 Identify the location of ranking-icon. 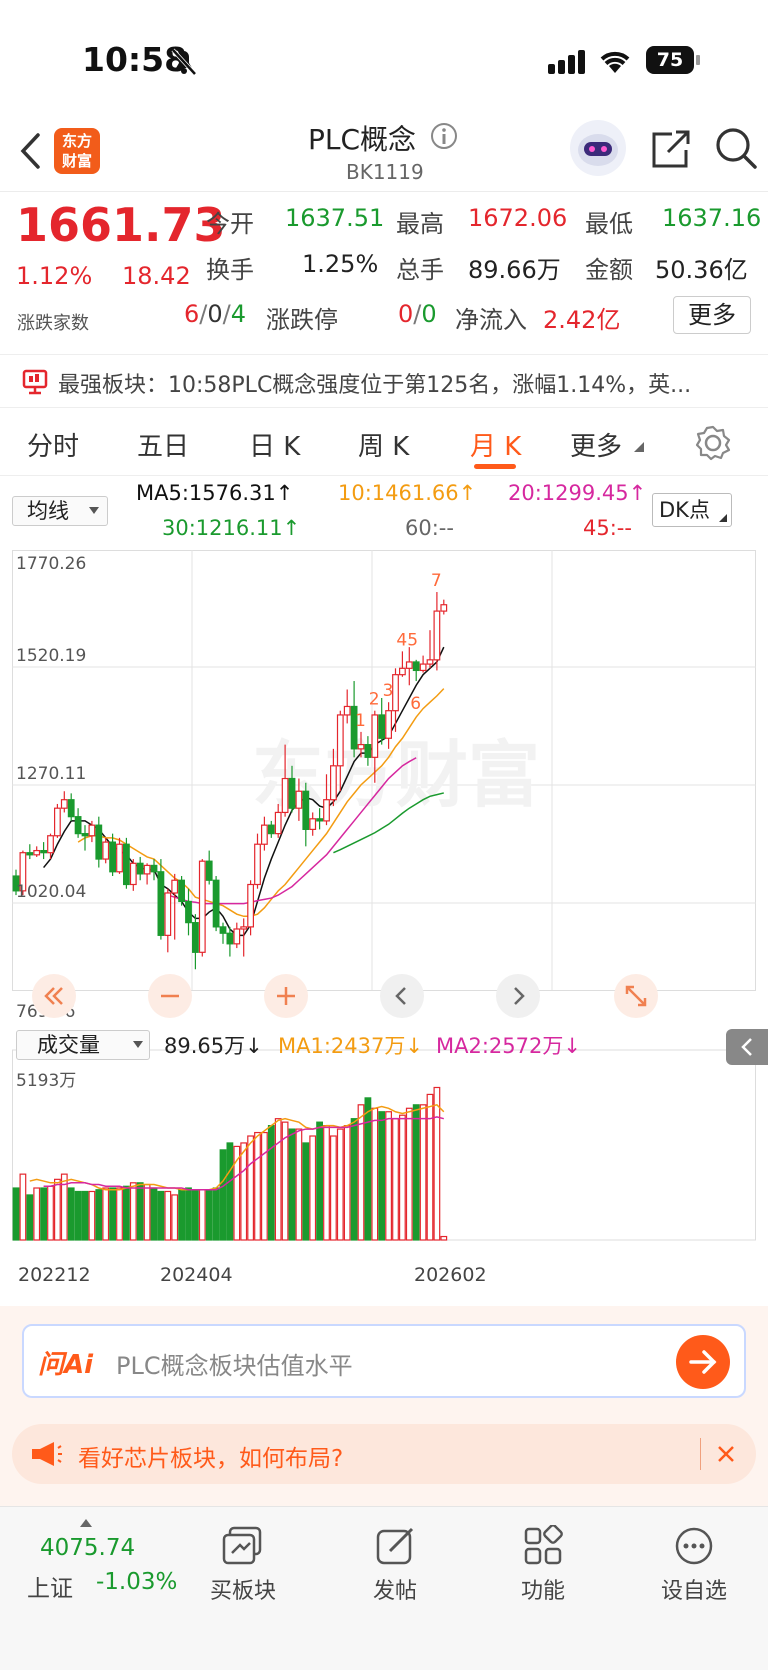
(35, 382).